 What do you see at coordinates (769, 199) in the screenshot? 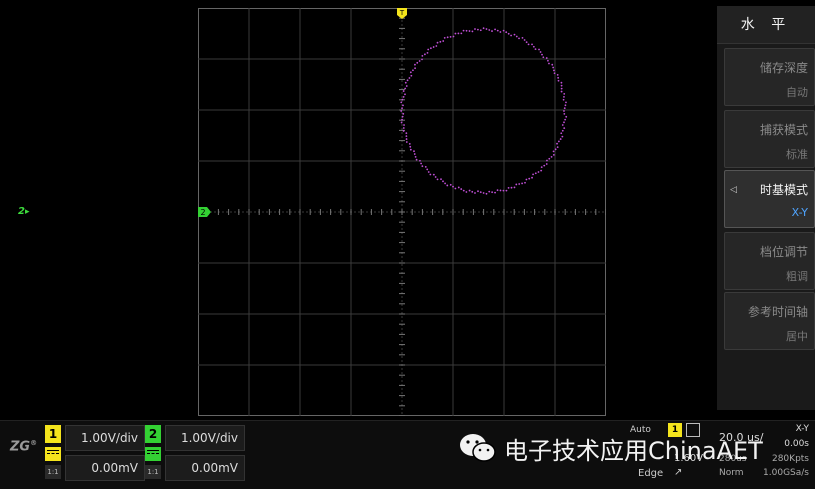
I see `menu-item-timebase-mode: ◁ 时基模式 X-Y` at bounding box center [769, 199].